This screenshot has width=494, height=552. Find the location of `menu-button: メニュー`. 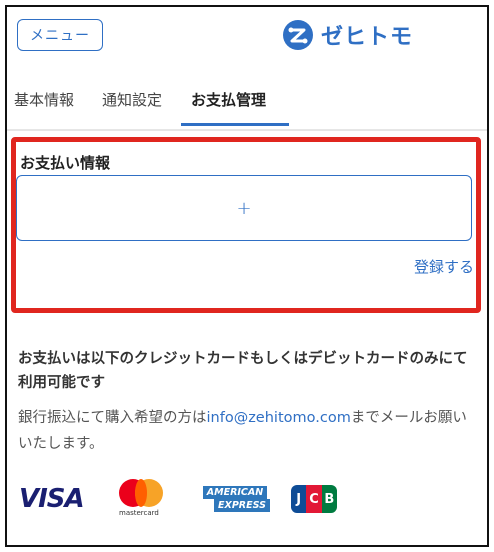

menu-button: メニュー is located at coordinates (60, 35).